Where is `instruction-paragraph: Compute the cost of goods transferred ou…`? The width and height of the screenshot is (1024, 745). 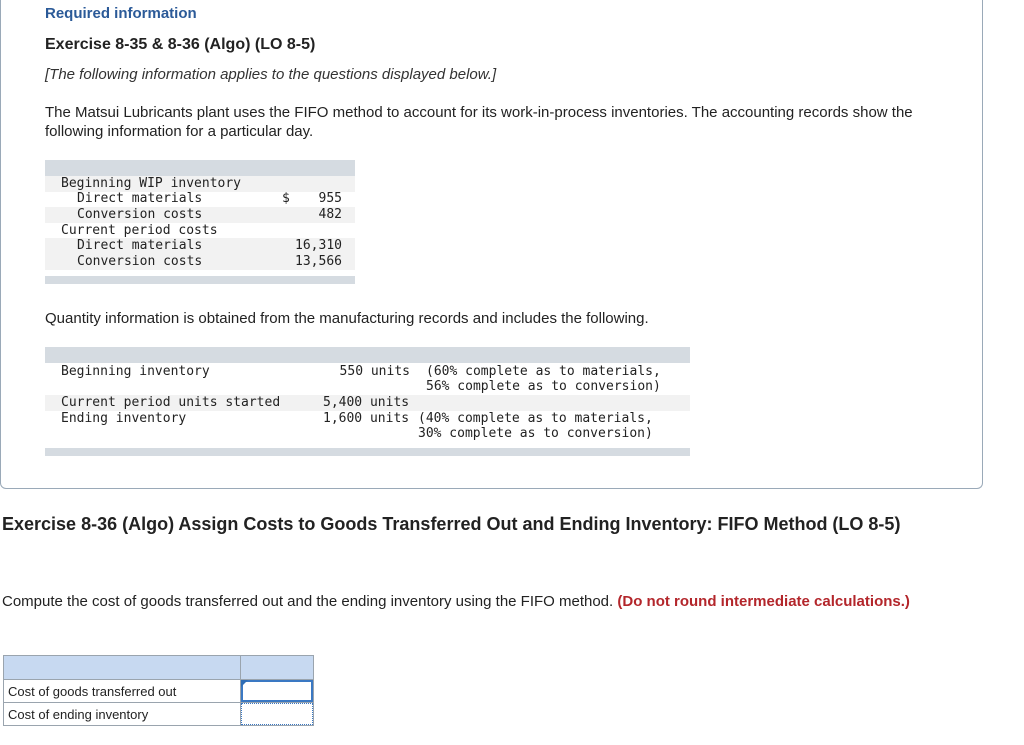 instruction-paragraph: Compute the cost of goods transferred ou… is located at coordinates (482, 601).